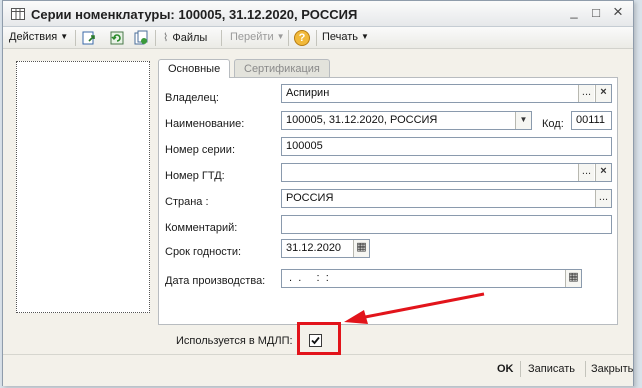  I want to click on toolbar: Действия ▼ ⌇ Файлы Перейти ▼ ? Печать ▼, so click(318, 38).